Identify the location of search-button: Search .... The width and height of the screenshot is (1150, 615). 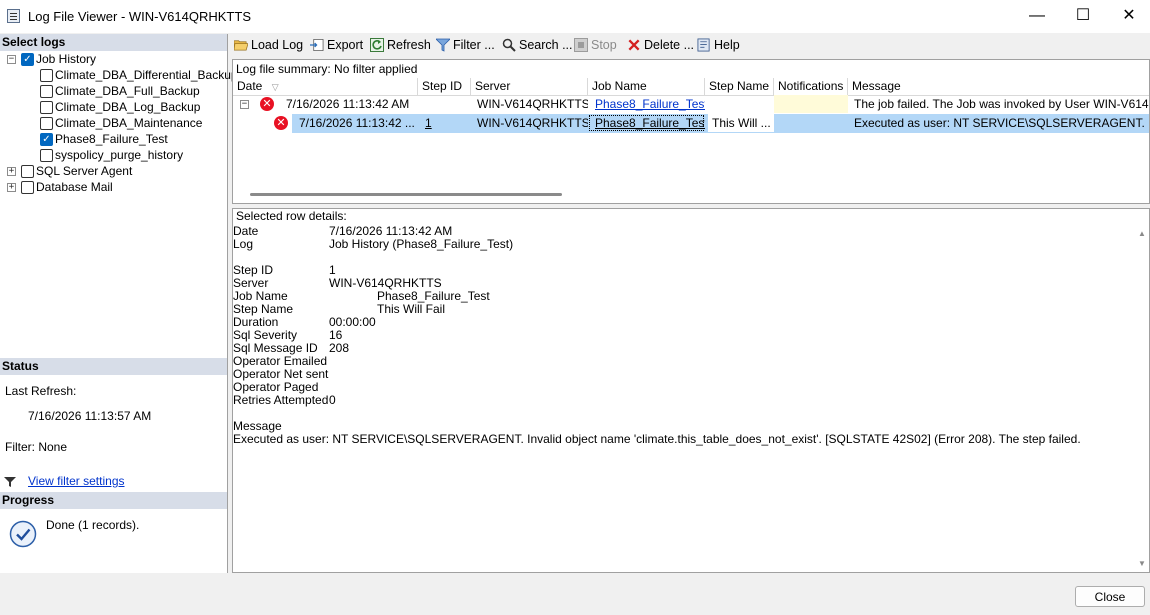
(537, 45).